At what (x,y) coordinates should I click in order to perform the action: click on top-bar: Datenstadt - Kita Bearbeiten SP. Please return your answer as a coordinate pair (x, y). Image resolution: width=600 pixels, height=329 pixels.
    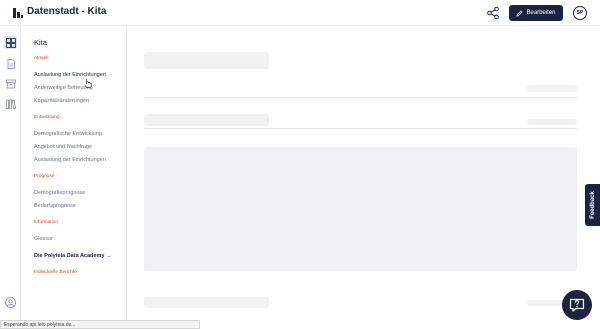
    Looking at the image, I should click on (300, 13).